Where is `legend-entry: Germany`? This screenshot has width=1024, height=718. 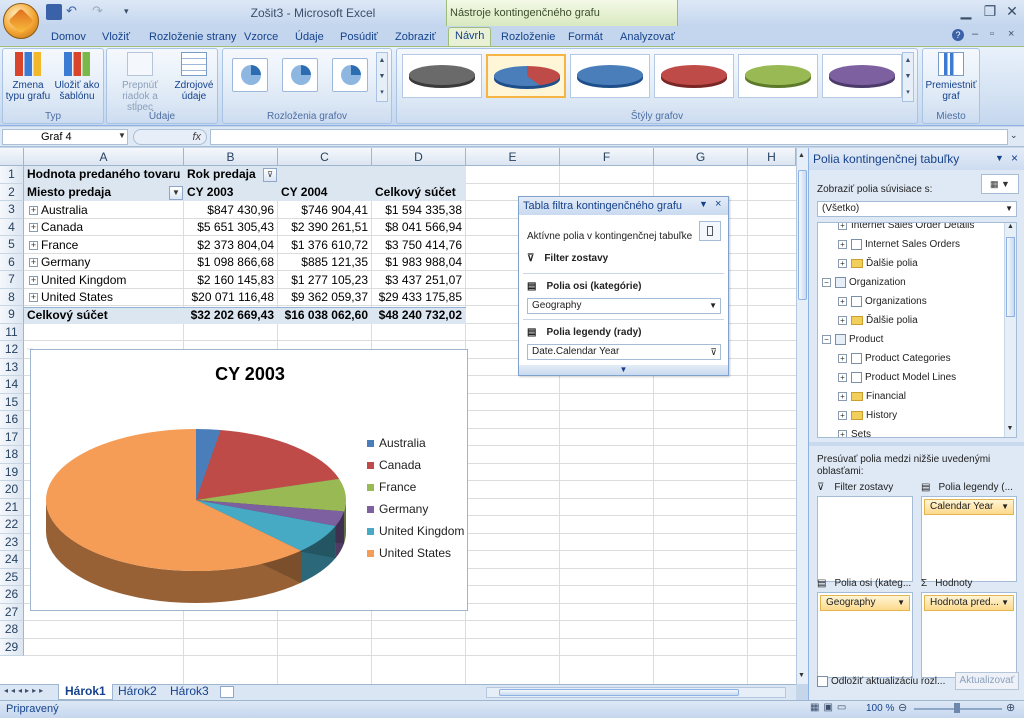
legend-entry: Germany is located at coordinates (422, 510).